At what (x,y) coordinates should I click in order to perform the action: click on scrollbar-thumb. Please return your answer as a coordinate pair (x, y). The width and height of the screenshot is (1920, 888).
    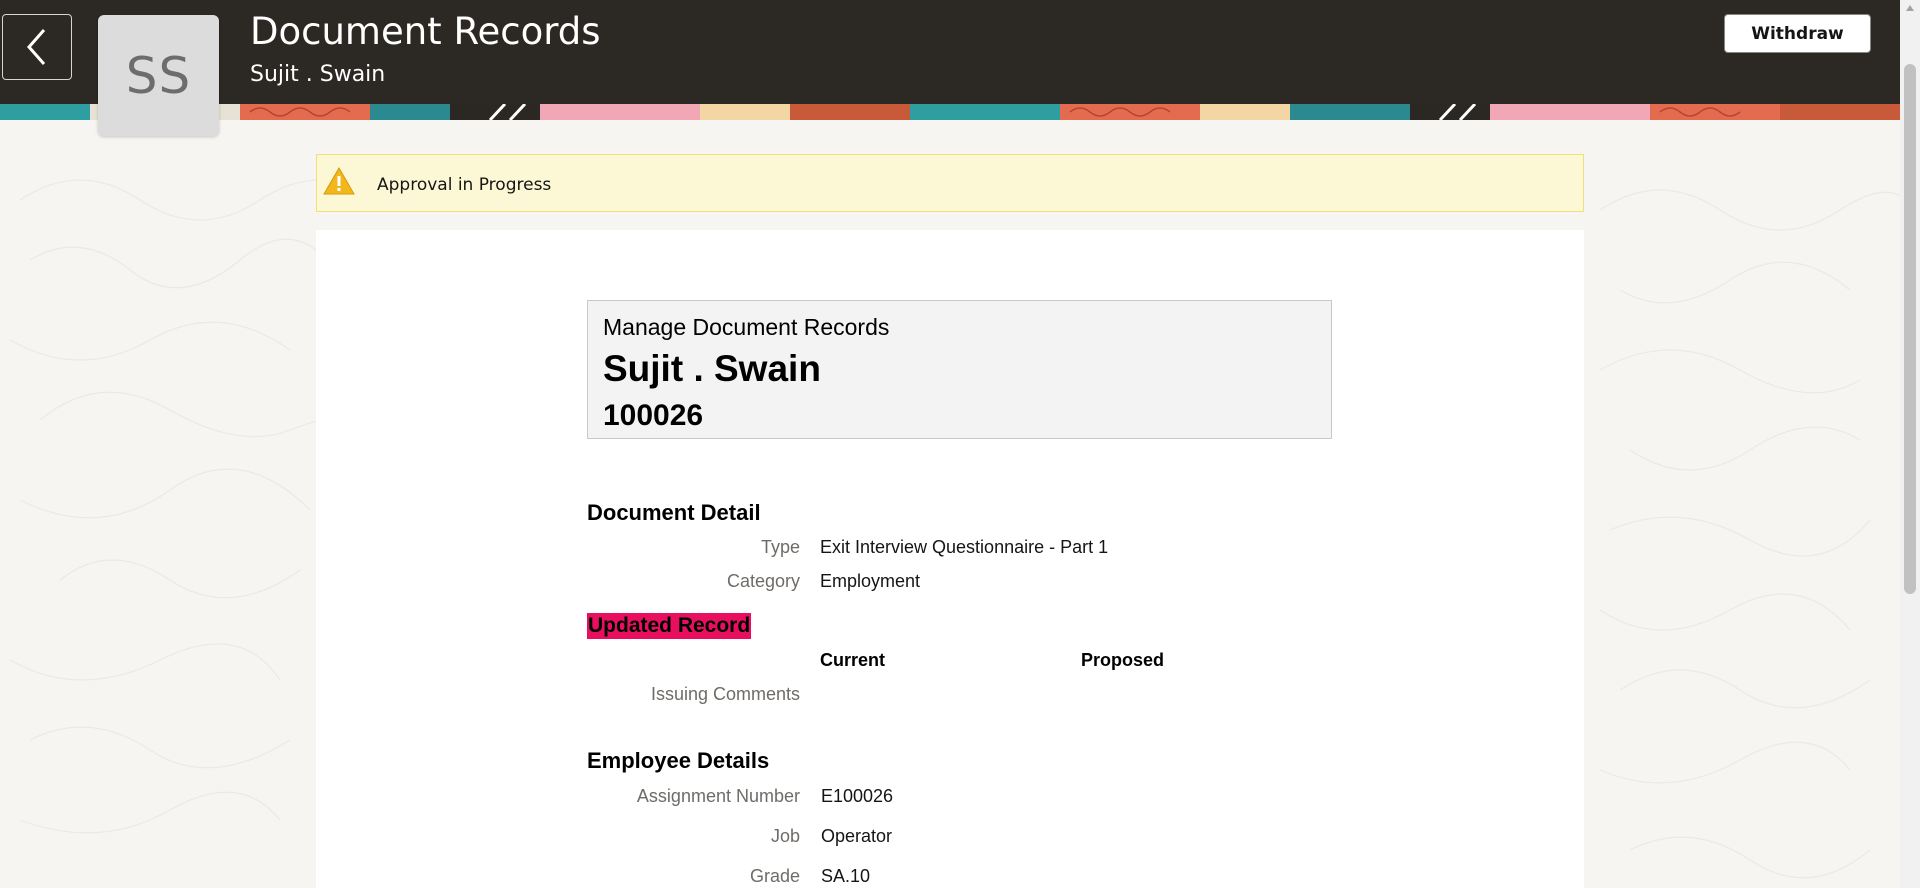
    Looking at the image, I should click on (1910, 329).